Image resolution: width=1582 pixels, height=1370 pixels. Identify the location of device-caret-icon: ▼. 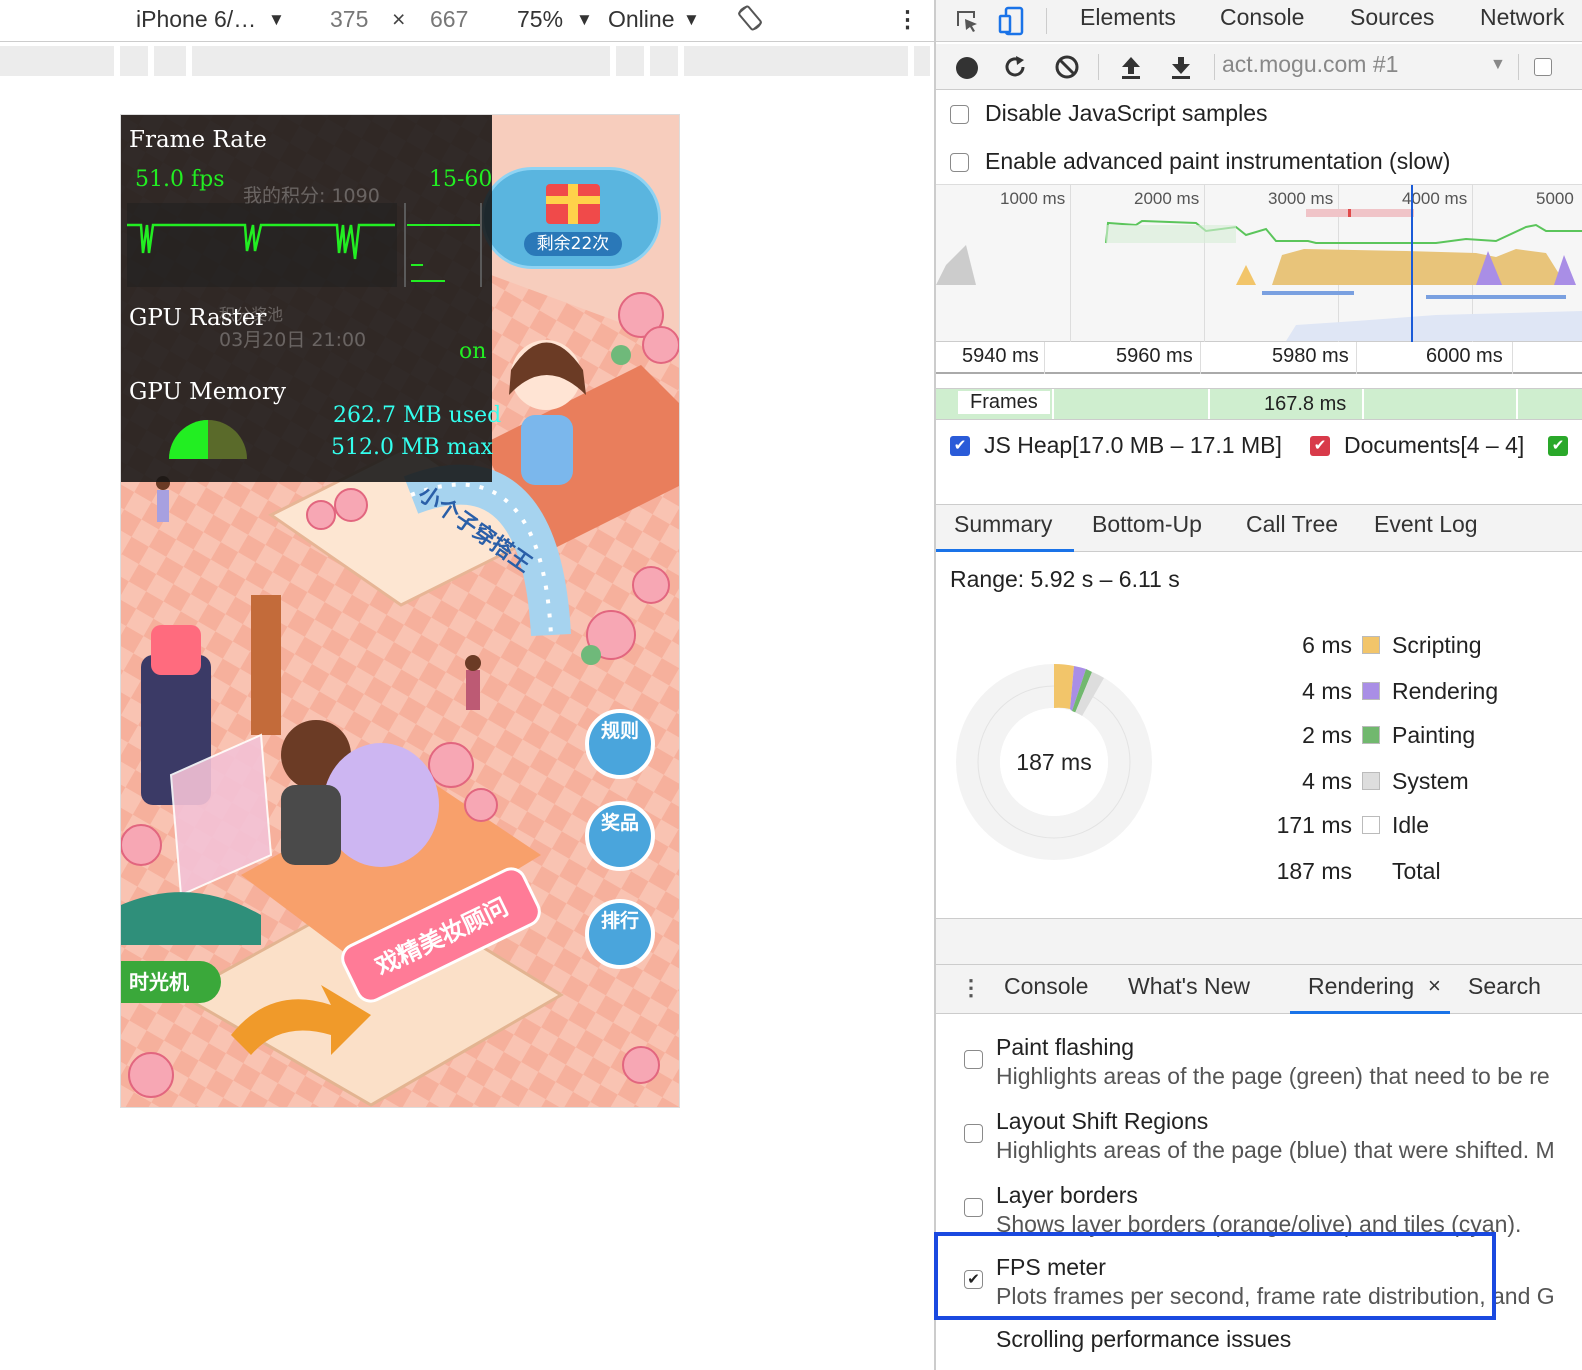
(276, 20).